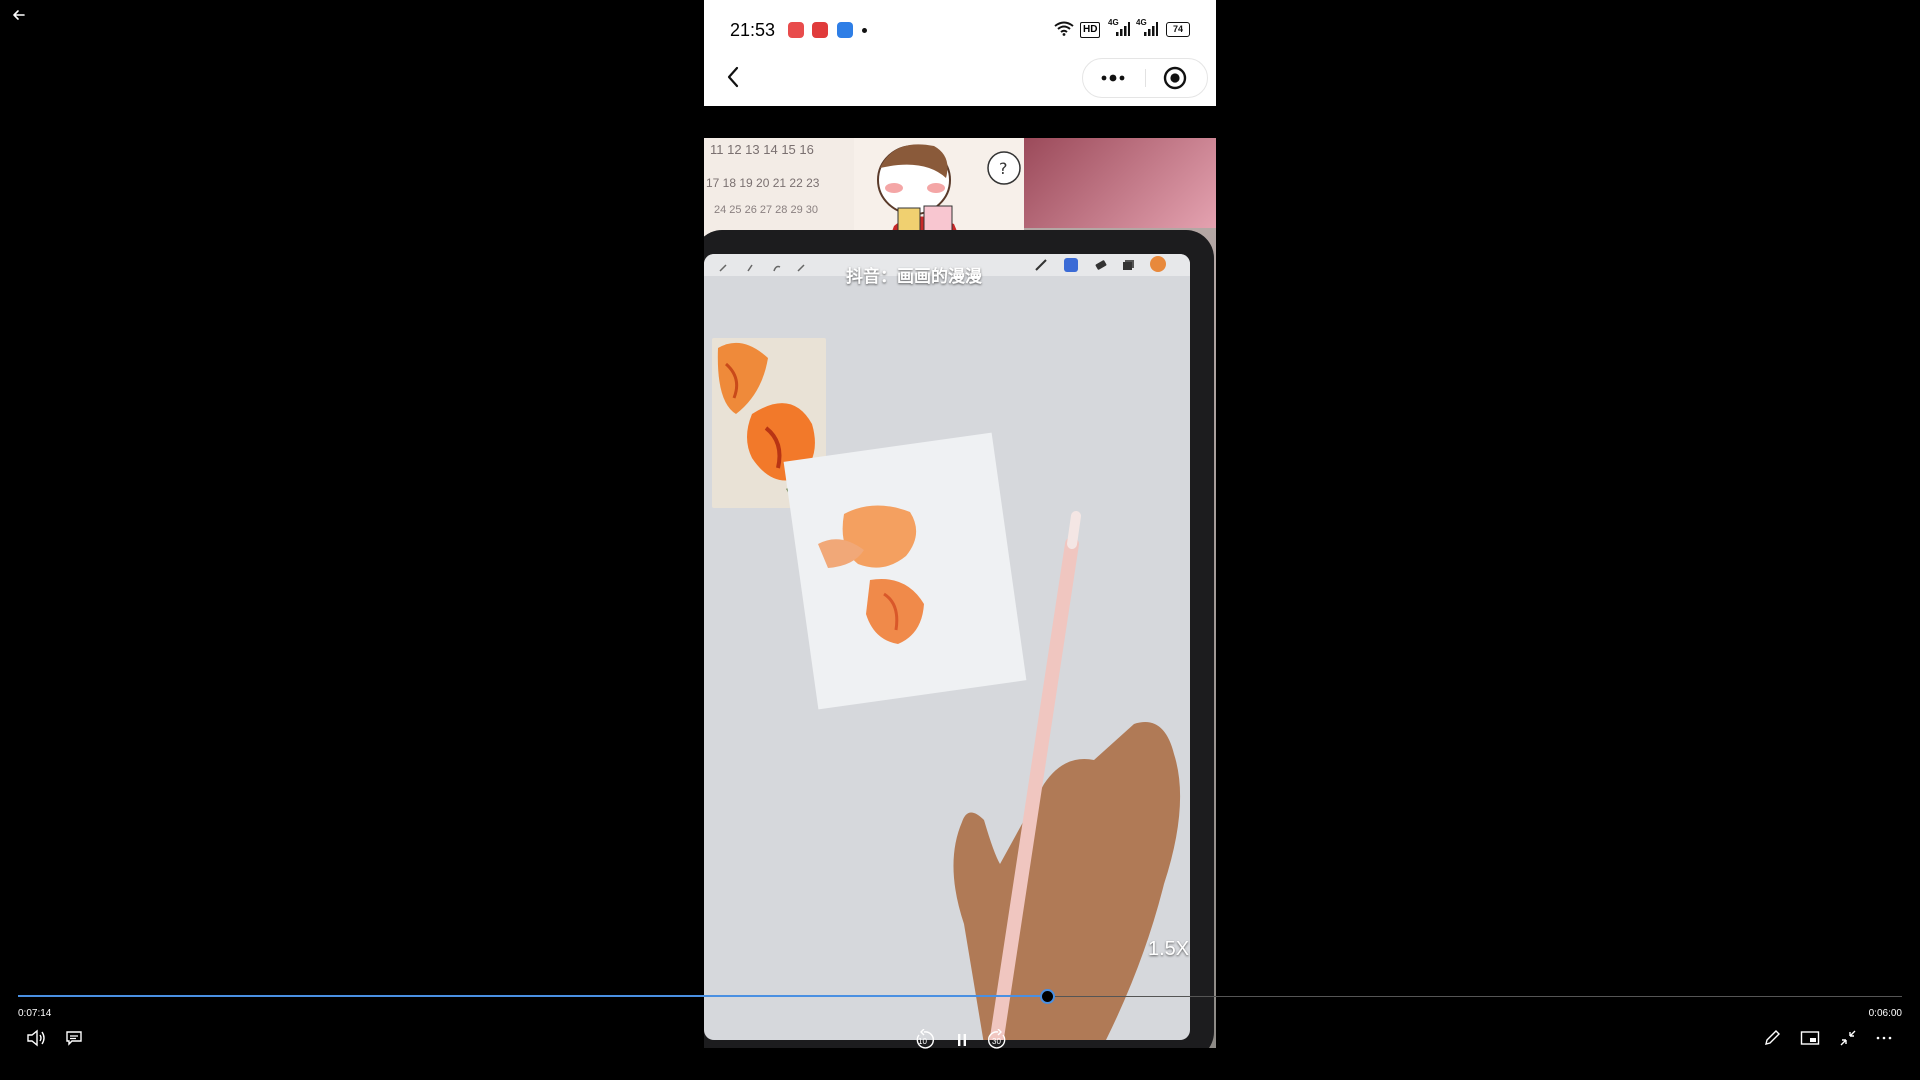 This screenshot has height=1080, width=1920. What do you see at coordinates (36, 1038) in the screenshot?
I see `volume-icon` at bounding box center [36, 1038].